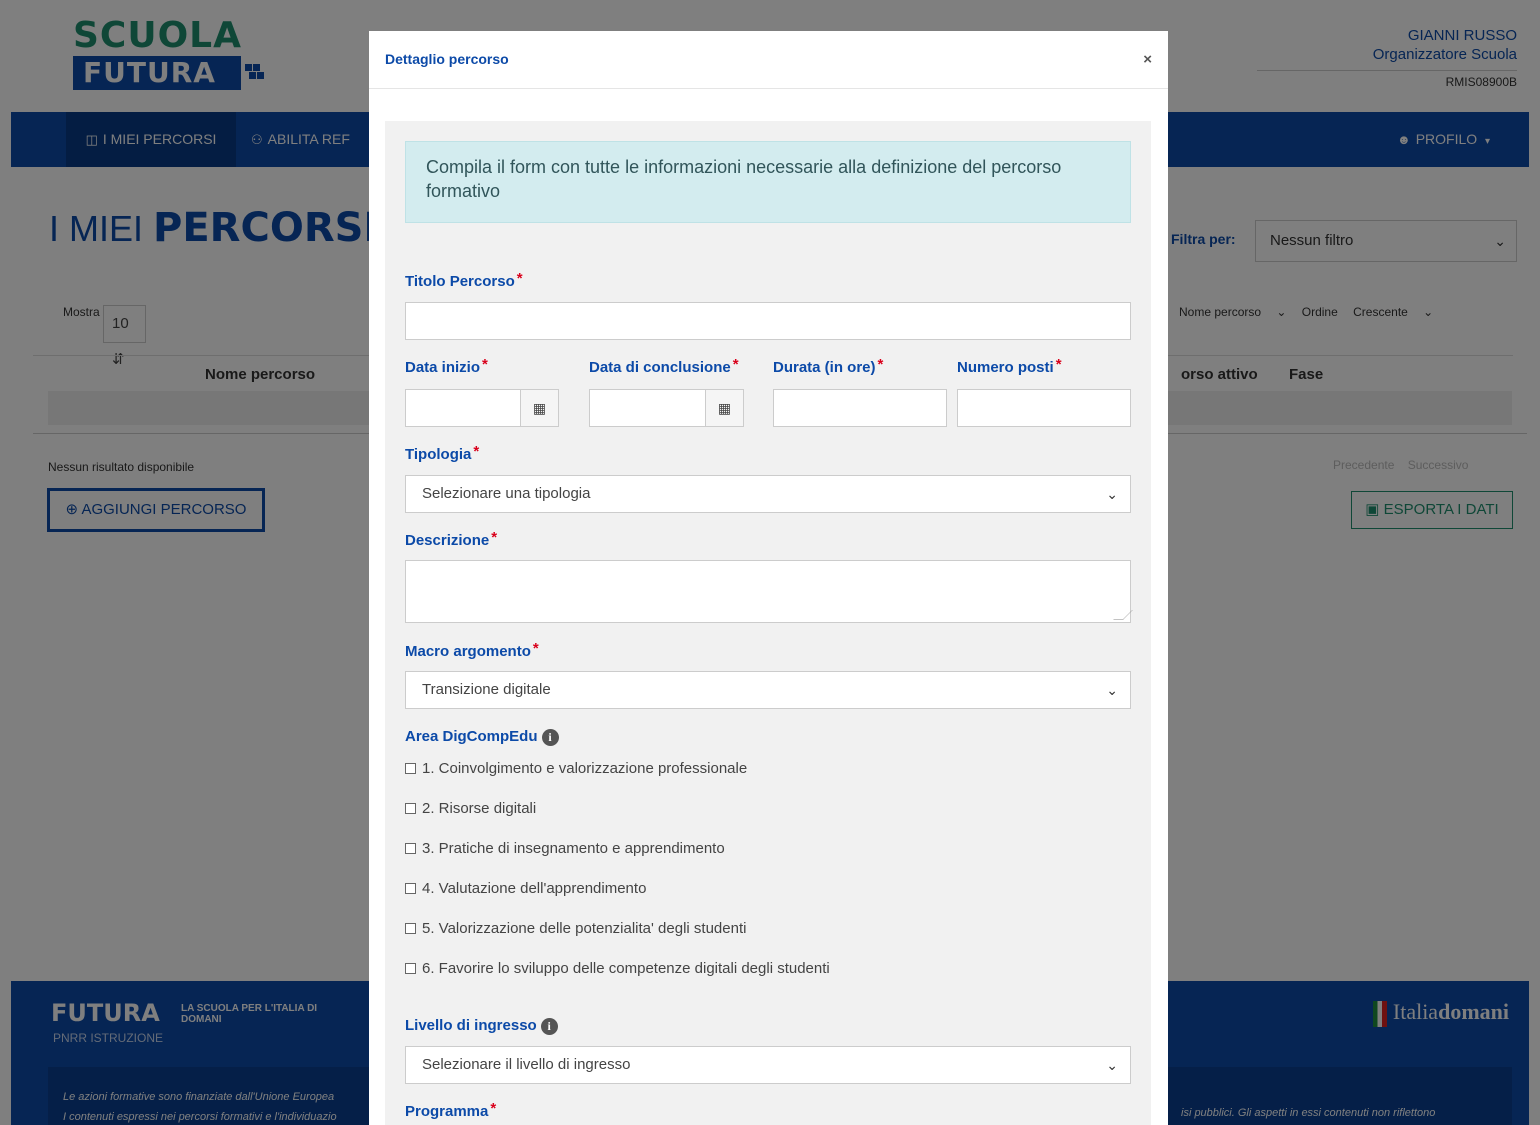 The image size is (1540, 1125). I want to click on modal-title: Dettaglio percorso, so click(447, 59).